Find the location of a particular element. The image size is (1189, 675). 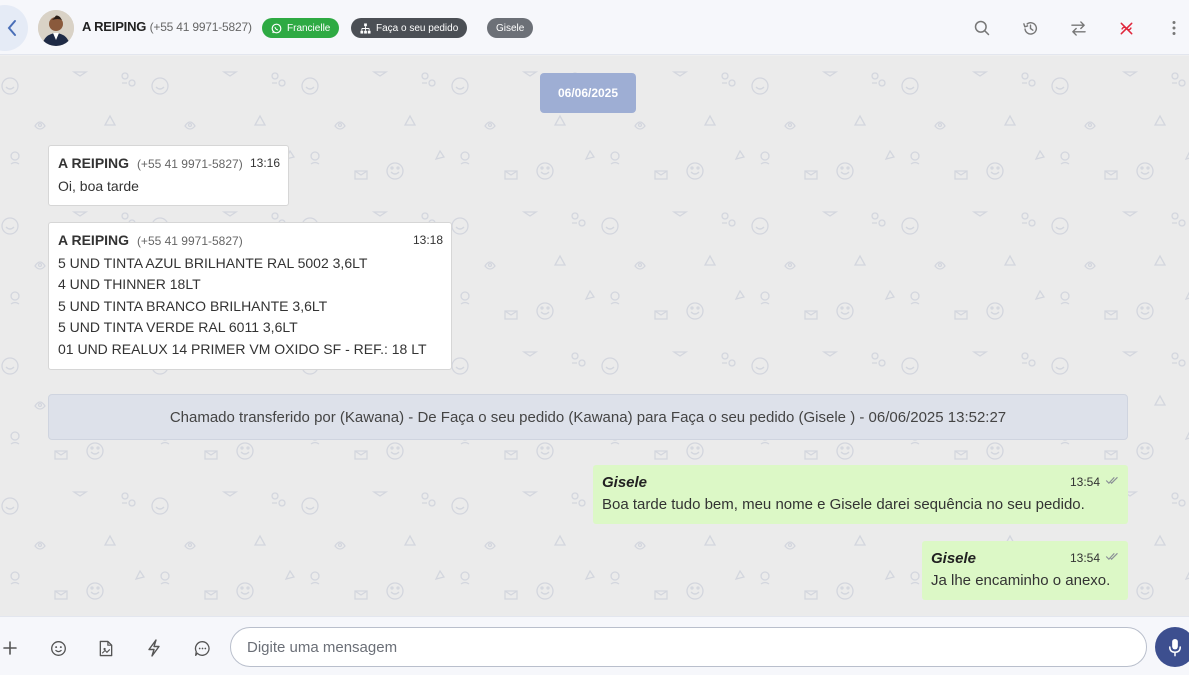

more-options-button is located at coordinates (1174, 28).